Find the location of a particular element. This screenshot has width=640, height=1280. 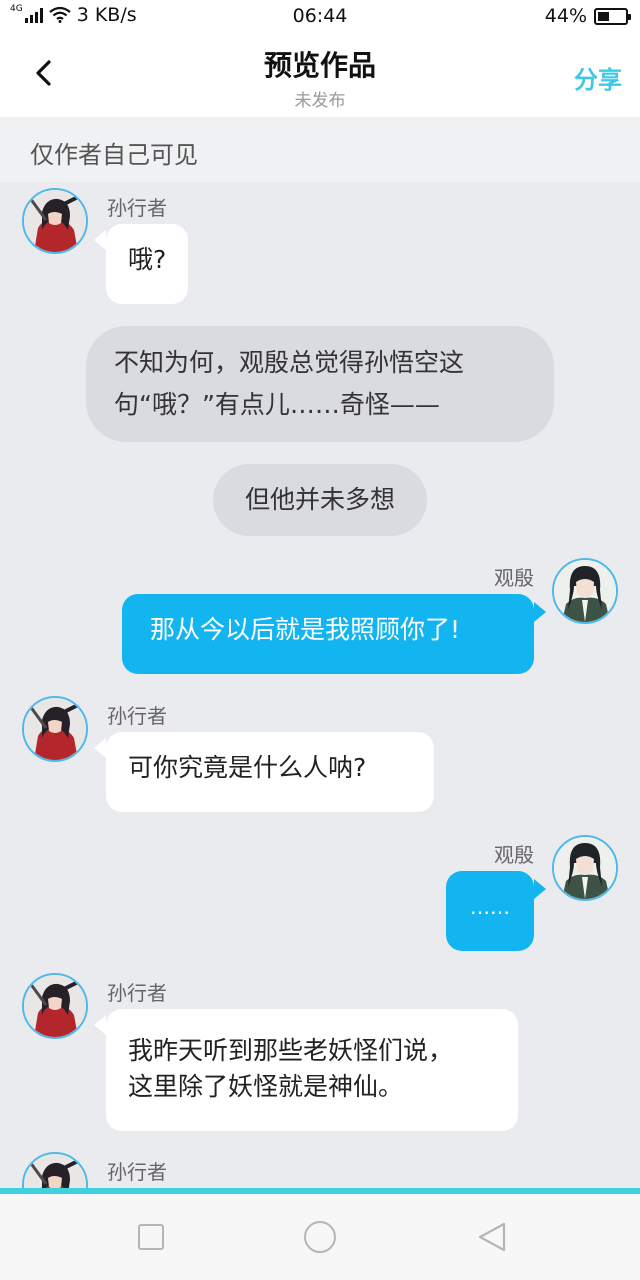

share-button: 分享 is located at coordinates (598, 77).